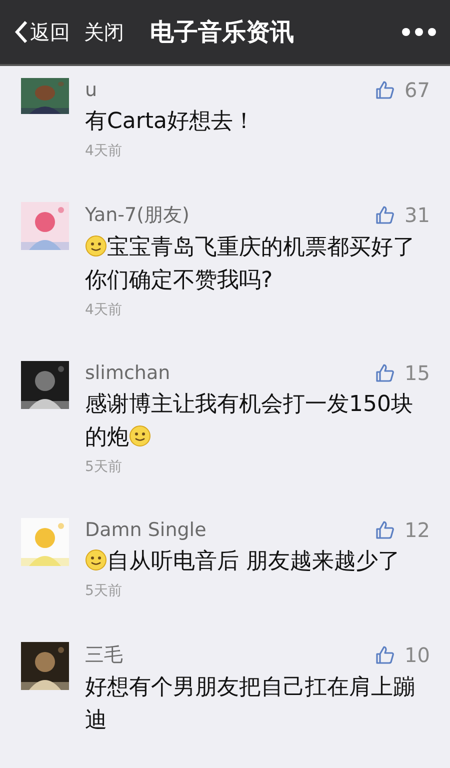 The width and height of the screenshot is (450, 768). What do you see at coordinates (402, 530) in the screenshot?
I see `like-button: 12` at bounding box center [402, 530].